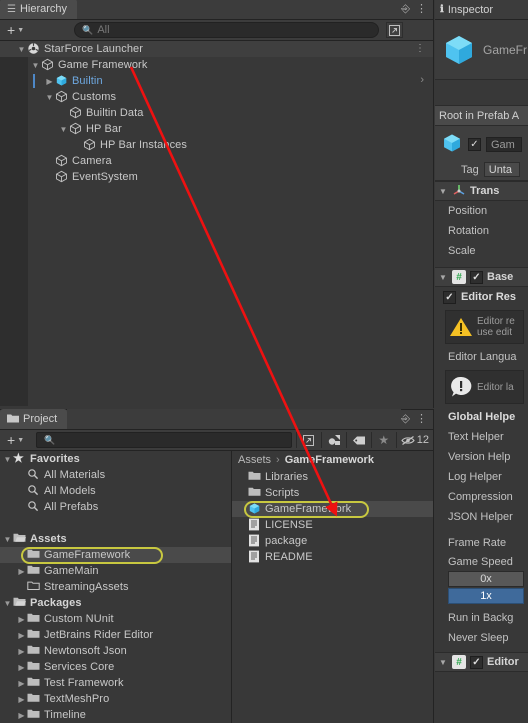 Image resolution: width=528 pixels, height=723 pixels. Describe the element at coordinates (34, 475) in the screenshot. I see `search-icon` at that location.